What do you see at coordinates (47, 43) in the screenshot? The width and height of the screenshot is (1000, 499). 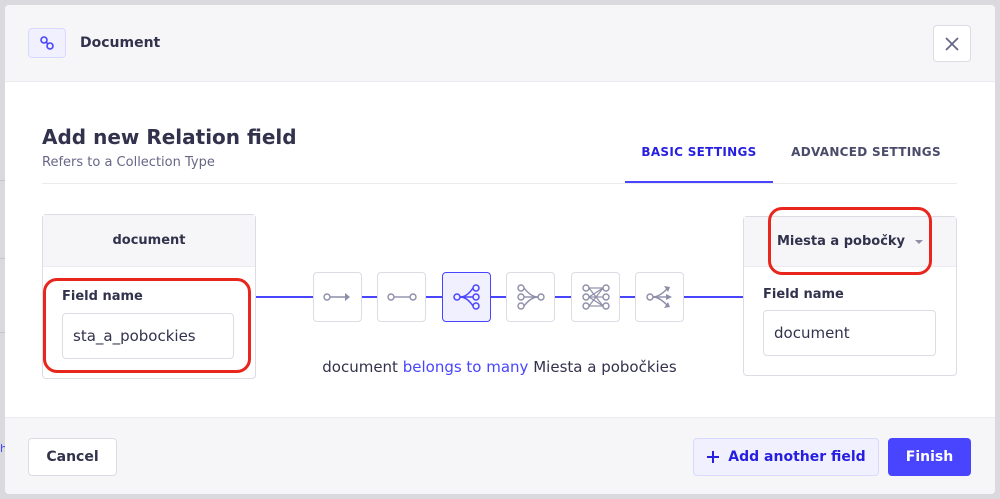 I see `relation-link-icon` at bounding box center [47, 43].